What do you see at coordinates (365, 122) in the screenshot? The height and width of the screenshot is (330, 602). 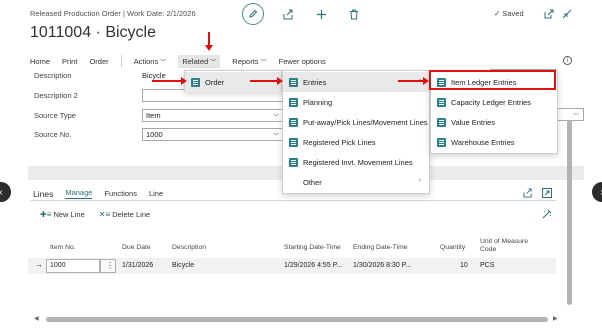 I see `menu-item-putaway-label: Put-away/Pick Lines/Movement Lines` at bounding box center [365, 122].